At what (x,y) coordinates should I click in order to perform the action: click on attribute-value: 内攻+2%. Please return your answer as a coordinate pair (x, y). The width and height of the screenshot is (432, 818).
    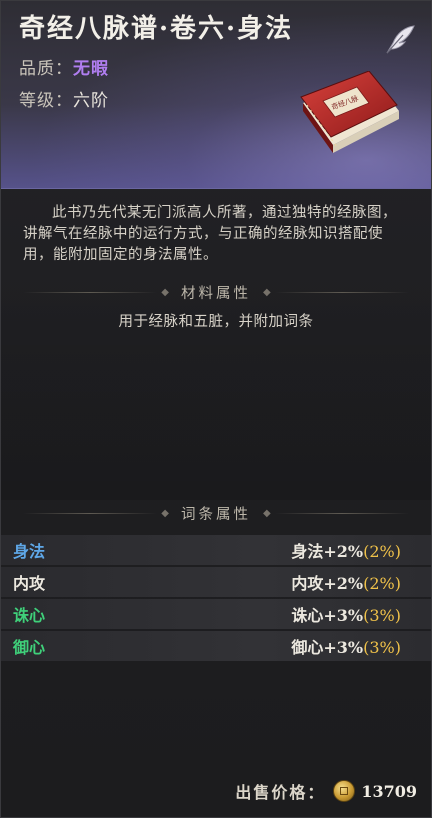
    Looking at the image, I should click on (327, 583).